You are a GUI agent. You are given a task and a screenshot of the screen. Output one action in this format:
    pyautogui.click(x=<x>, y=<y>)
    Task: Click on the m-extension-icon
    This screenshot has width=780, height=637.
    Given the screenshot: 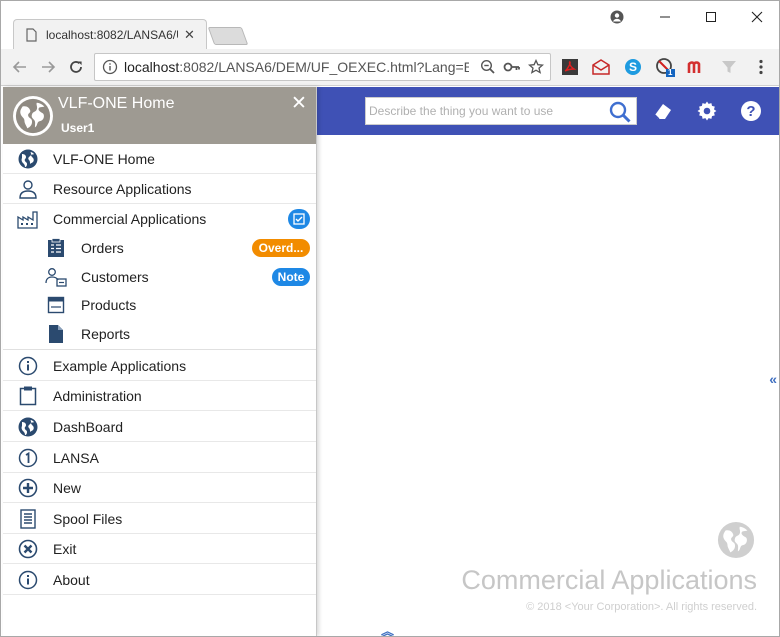 What is the action you would take?
    pyautogui.click(x=697, y=67)
    